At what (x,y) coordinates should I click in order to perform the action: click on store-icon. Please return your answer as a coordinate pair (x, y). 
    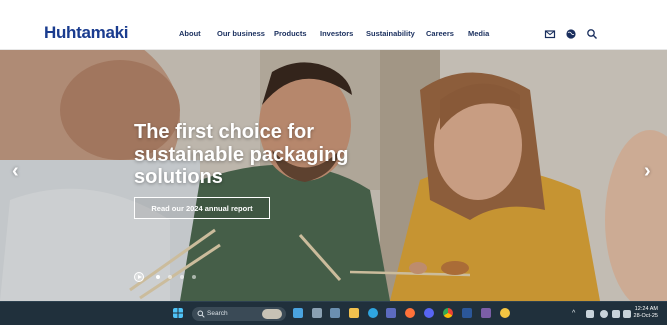
    Looking at the image, I should click on (391, 313).